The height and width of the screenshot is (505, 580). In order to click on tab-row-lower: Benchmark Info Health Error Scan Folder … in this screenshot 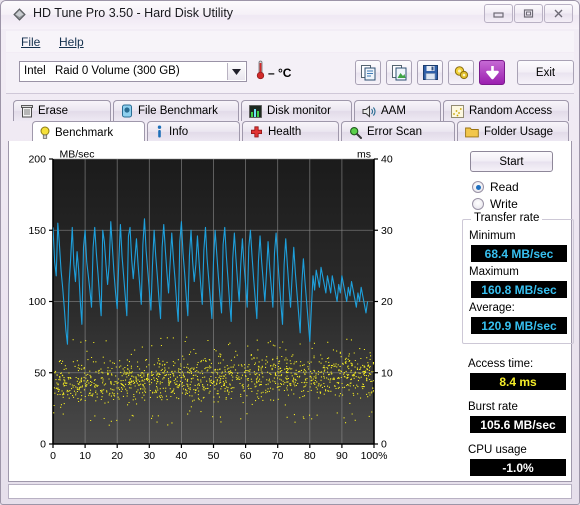, I will do `click(290, 132)`.